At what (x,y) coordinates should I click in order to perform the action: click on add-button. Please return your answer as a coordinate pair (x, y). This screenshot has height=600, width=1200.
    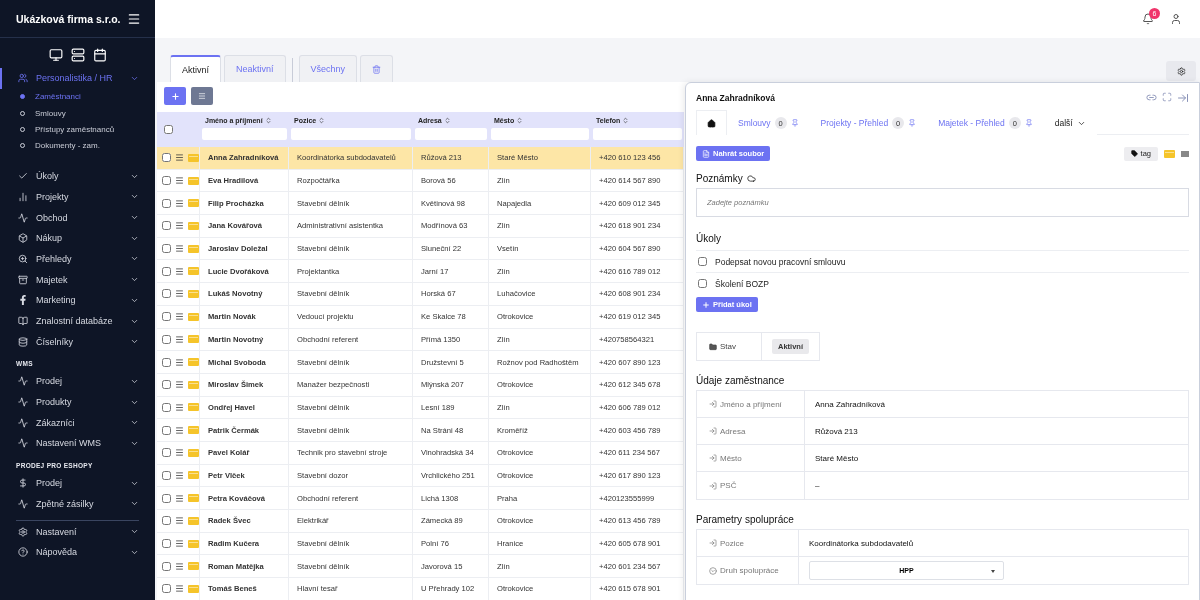
    Looking at the image, I should click on (175, 96).